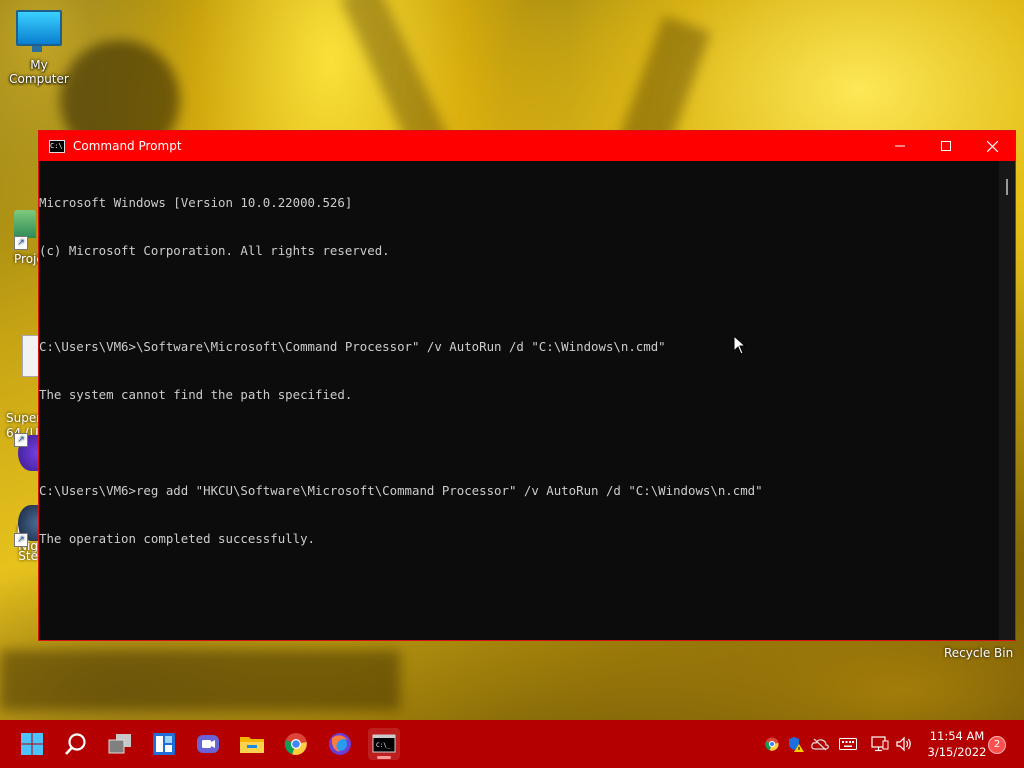 The height and width of the screenshot is (768, 1024). I want to click on terminal-button: C:\_, so click(384, 744).